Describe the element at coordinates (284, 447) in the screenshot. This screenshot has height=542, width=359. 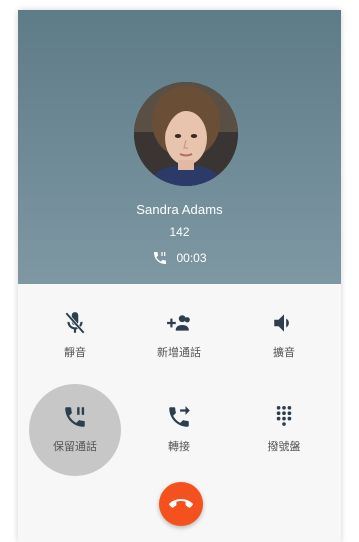
I see `dialpad-label: 撥號盤` at that location.